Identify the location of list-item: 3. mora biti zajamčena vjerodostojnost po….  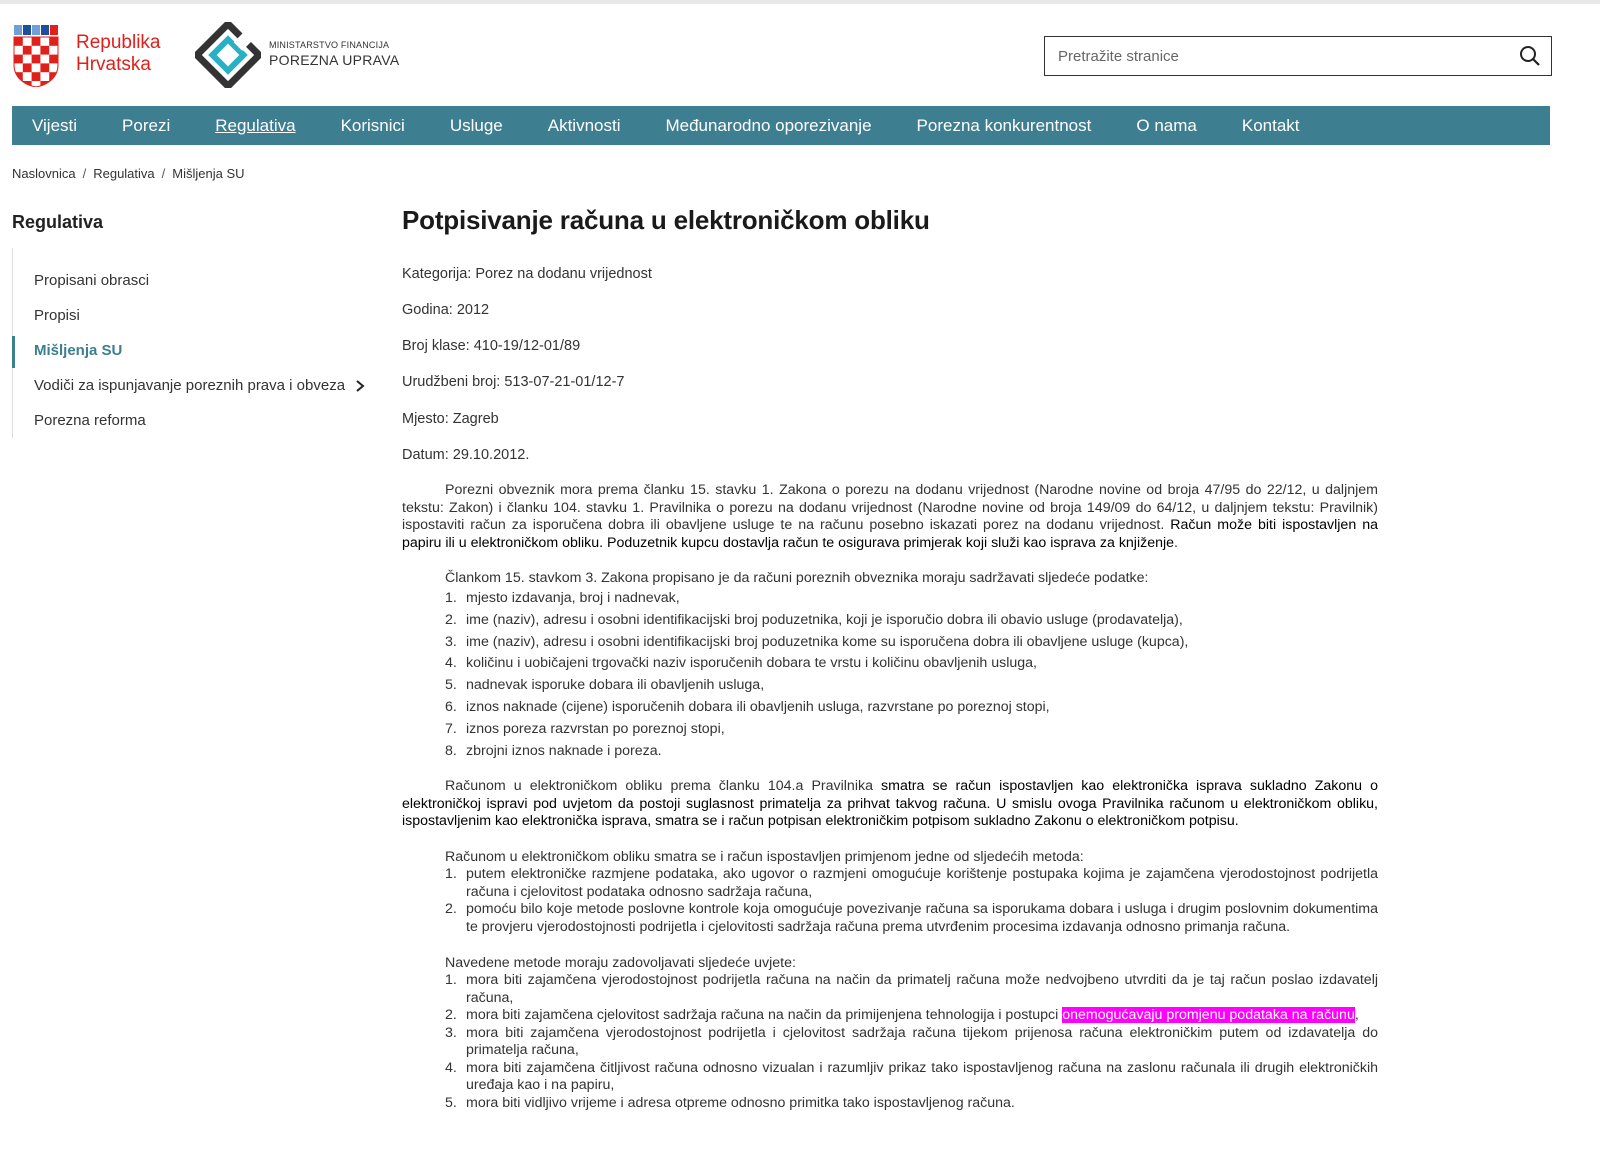
(911, 1041).